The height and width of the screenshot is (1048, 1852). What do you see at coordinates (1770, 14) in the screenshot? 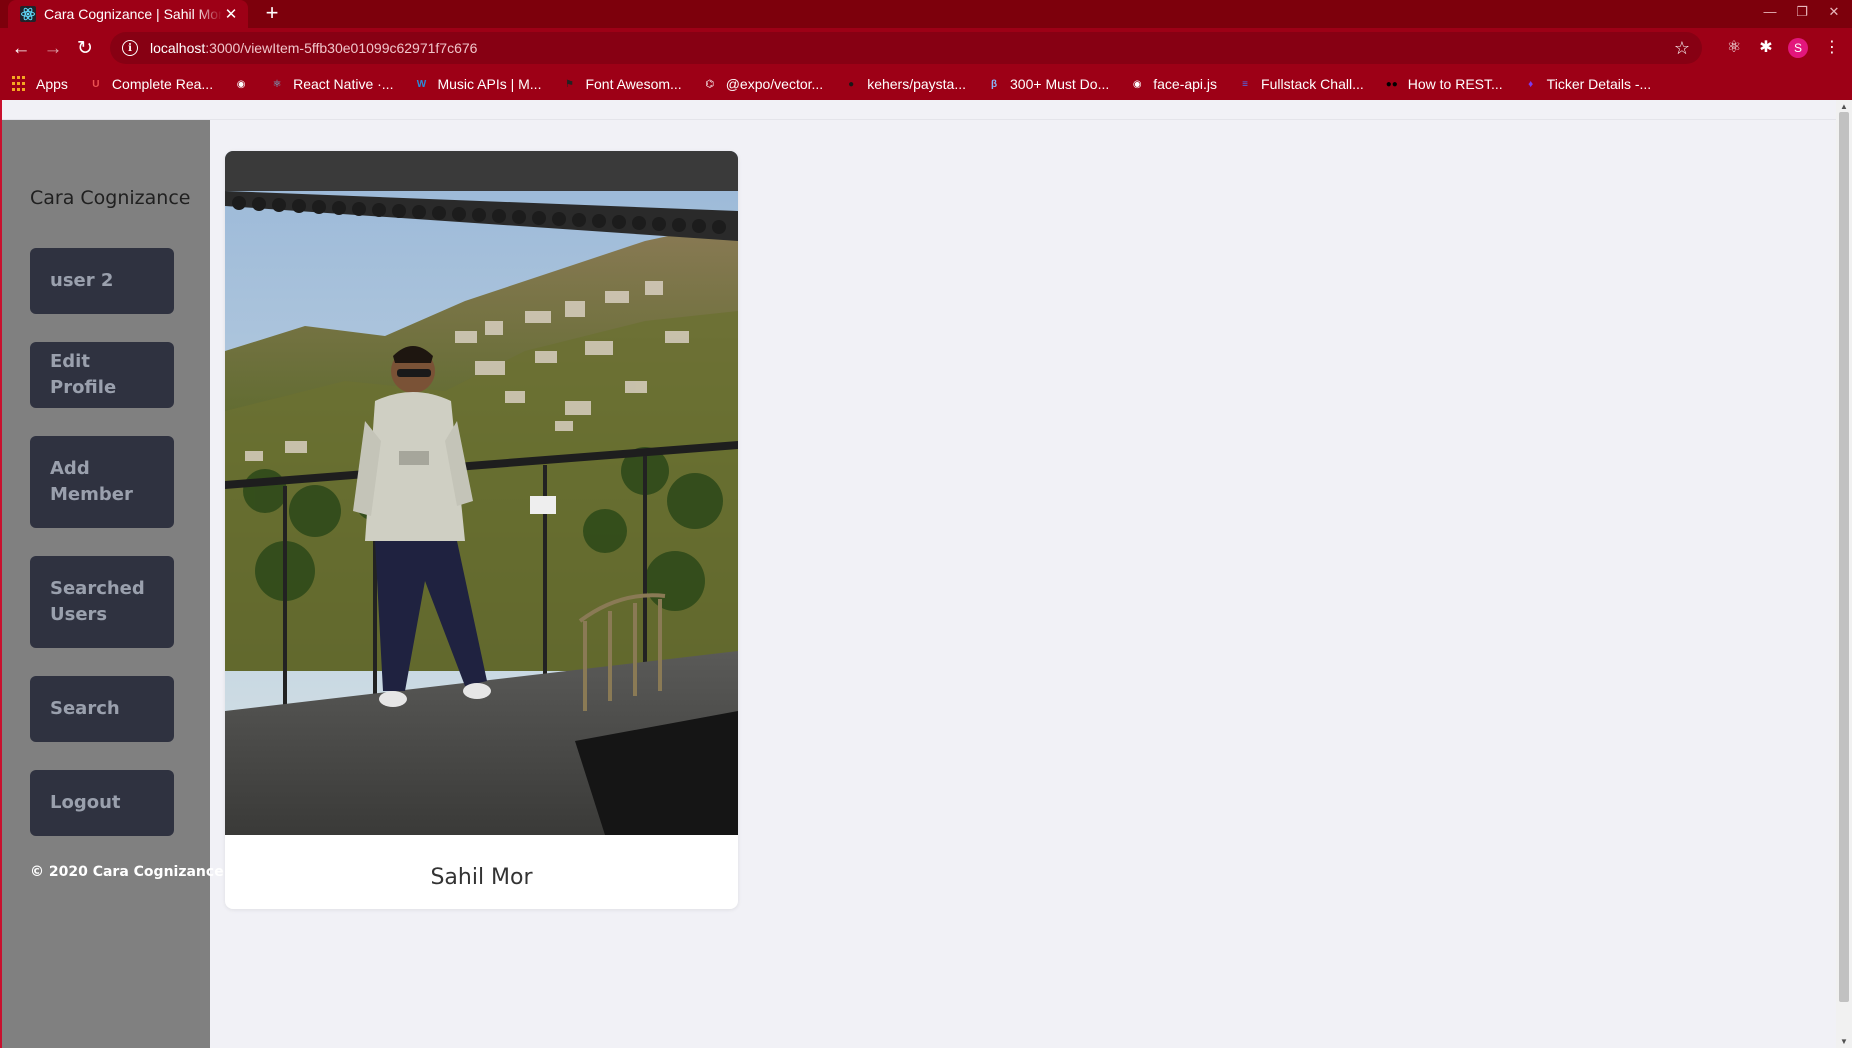
I see `minimize-window-icon: —` at bounding box center [1770, 14].